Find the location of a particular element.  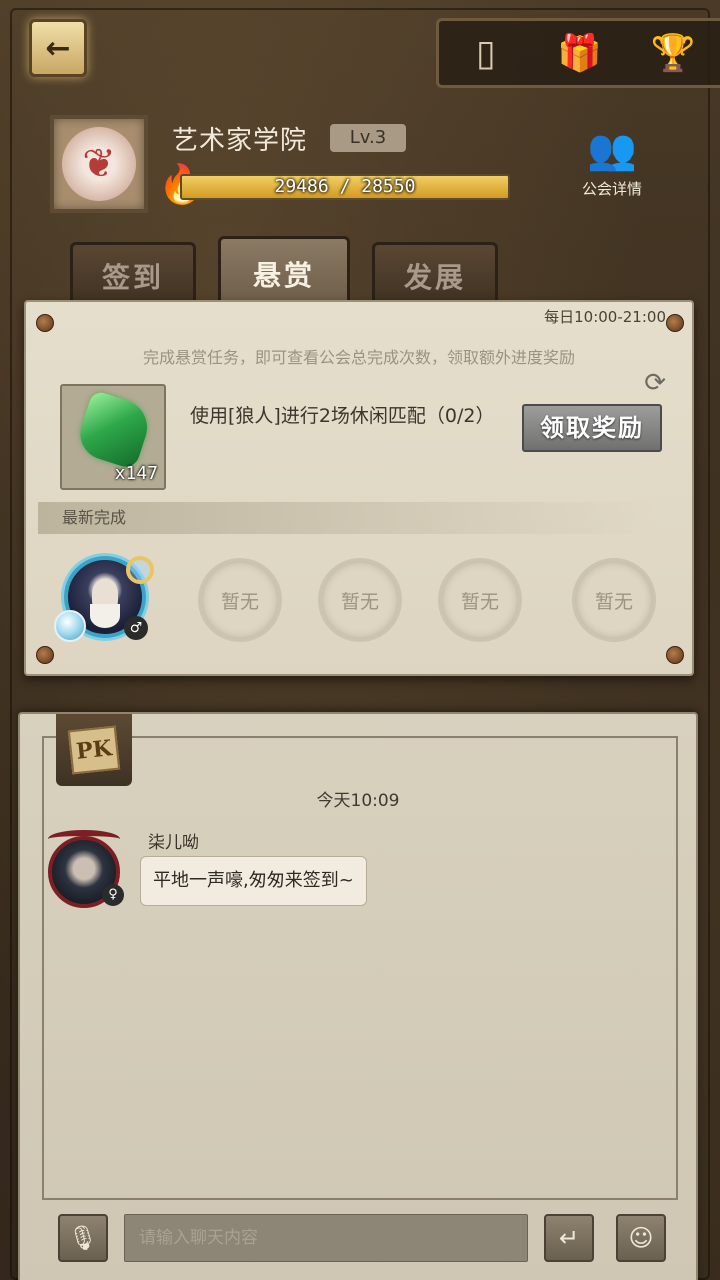

chat-timestamp: 今天10:09 is located at coordinates (358, 801).